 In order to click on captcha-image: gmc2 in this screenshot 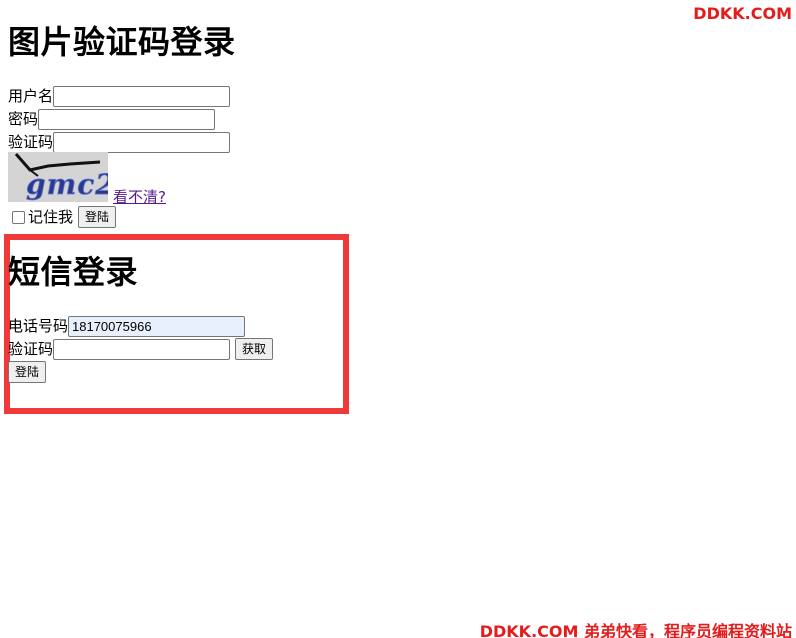, I will do `click(61, 177)`.